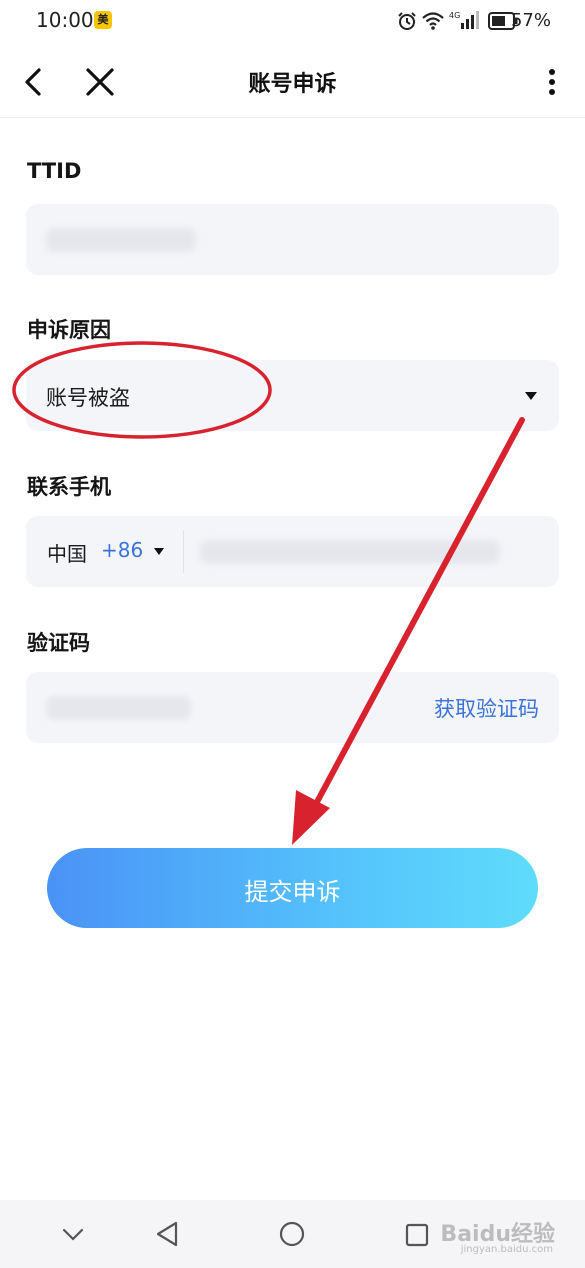 Image resolution: width=585 pixels, height=1268 pixels. Describe the element at coordinates (433, 21) in the screenshot. I see `wifi-icon` at that location.